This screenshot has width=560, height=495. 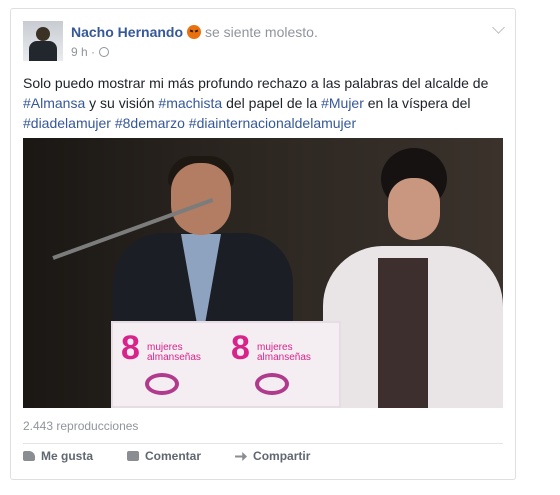 I want to click on hashtag-mujer: #Mujer, so click(x=342, y=103).